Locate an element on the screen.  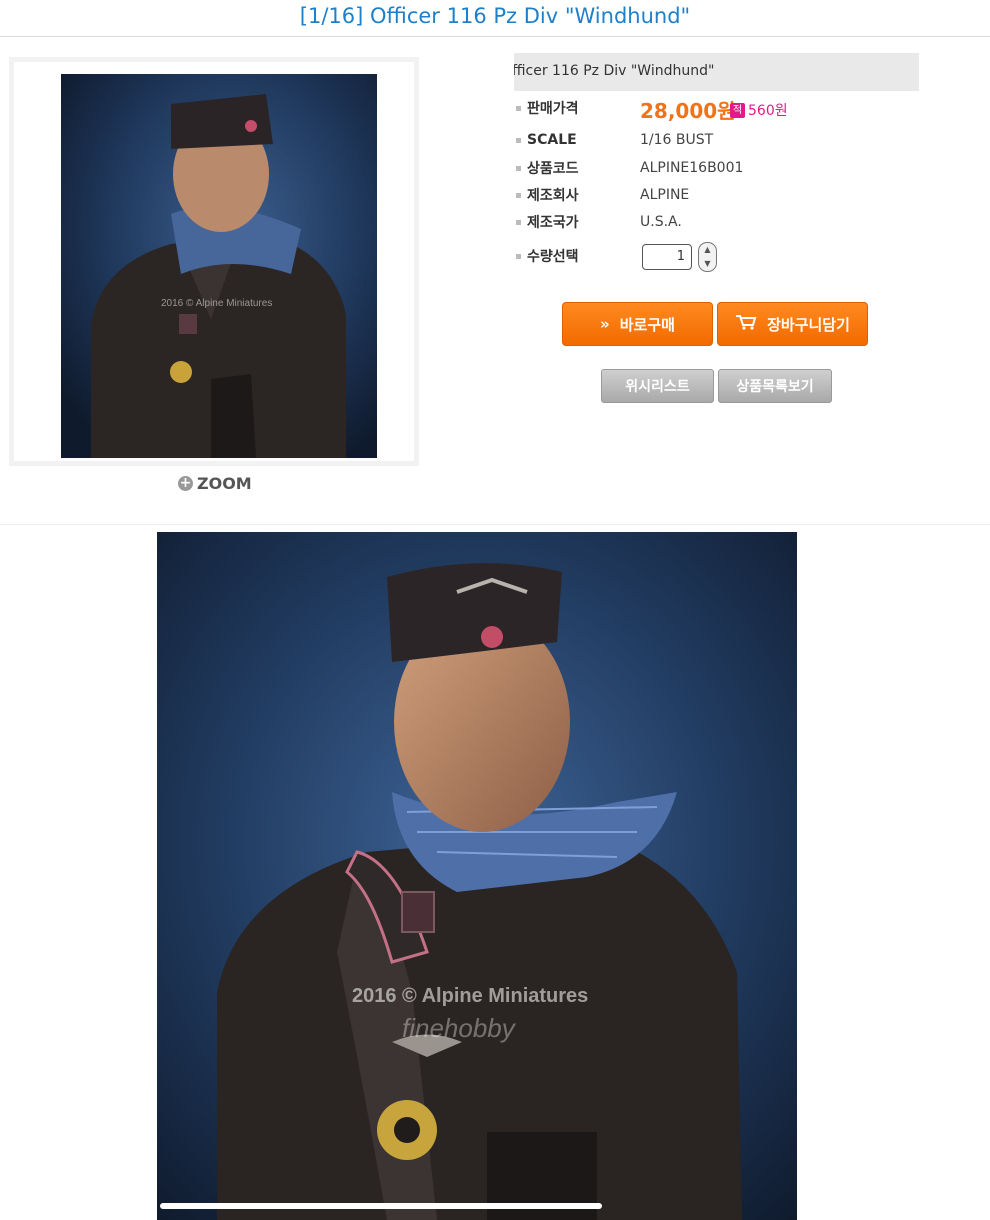
page-title: [1/16] Officer 116 Pz Div "Windhund" is located at coordinates (495, 18).